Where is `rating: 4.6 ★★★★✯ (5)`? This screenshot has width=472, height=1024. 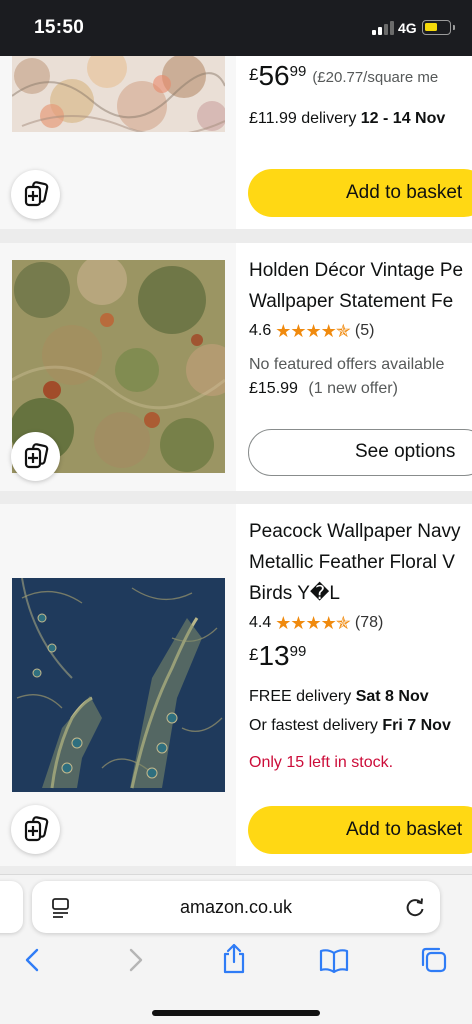
rating: 4.6 ★★★★✯ (5) is located at coordinates (360, 331).